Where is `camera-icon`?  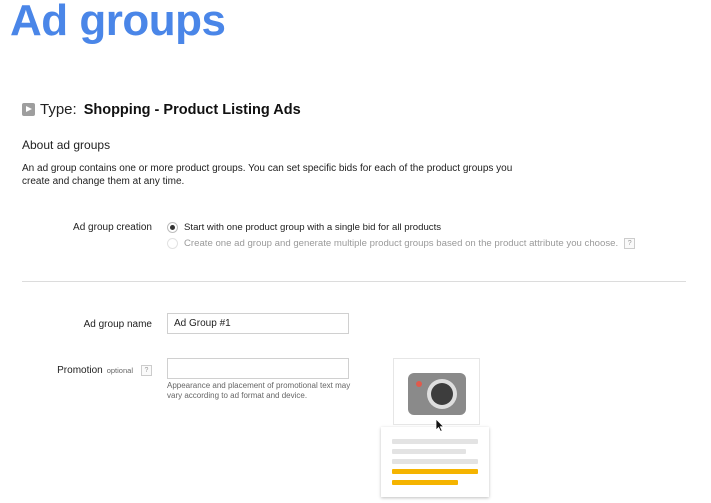 camera-icon is located at coordinates (437, 394).